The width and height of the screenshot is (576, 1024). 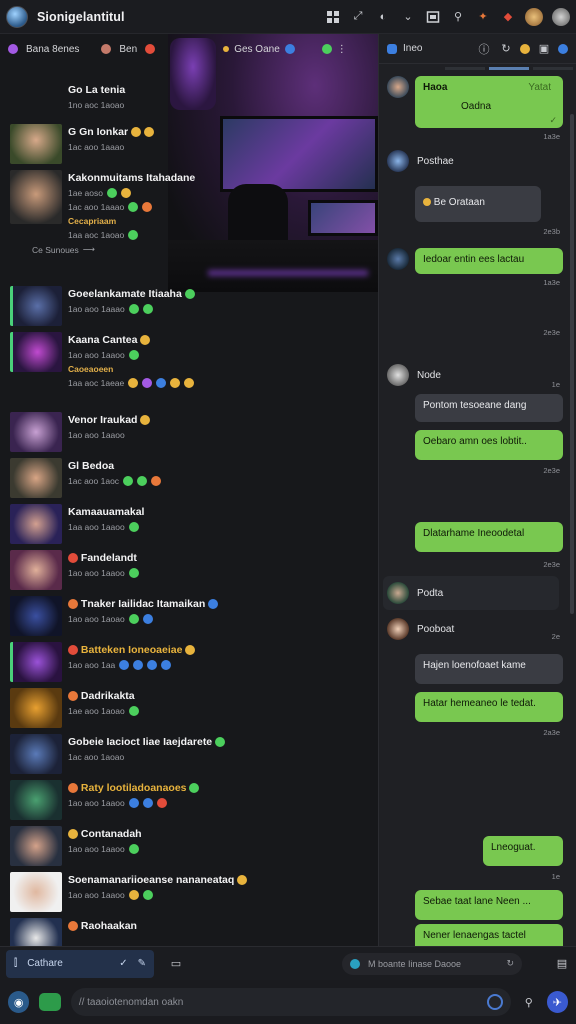 What do you see at coordinates (189, 145) in the screenshot?
I see `stream-row: G Gn Ionkar 1ac aoo 1aaao` at bounding box center [189, 145].